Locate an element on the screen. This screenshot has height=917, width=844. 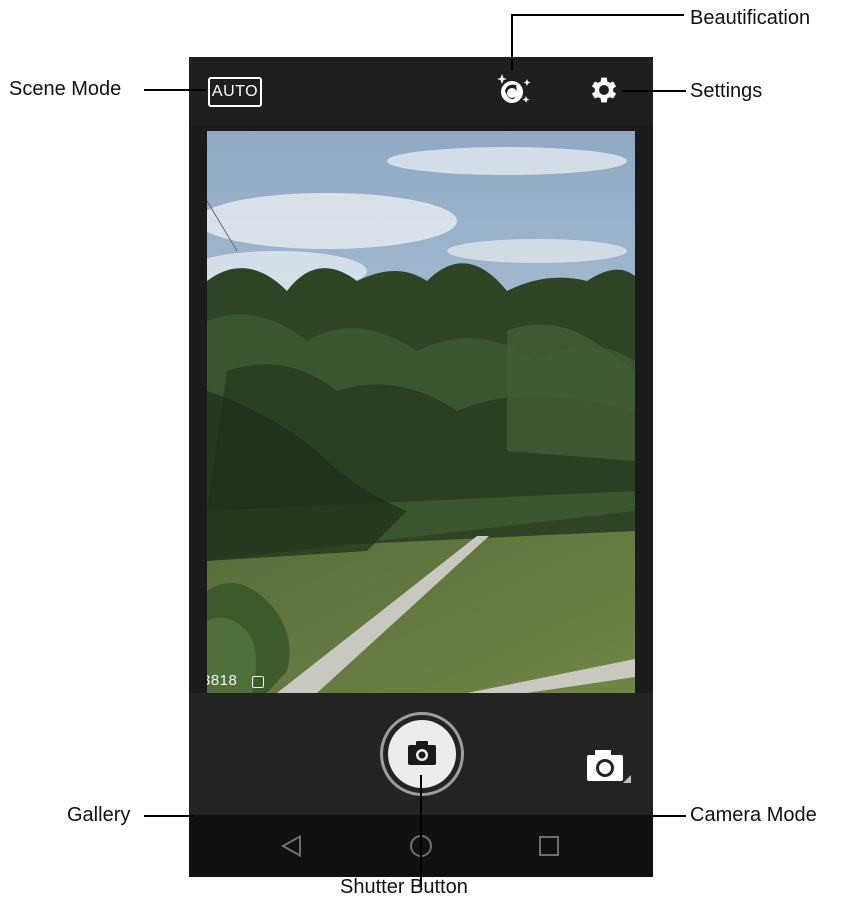
nav-back-button is located at coordinates (290, 846).